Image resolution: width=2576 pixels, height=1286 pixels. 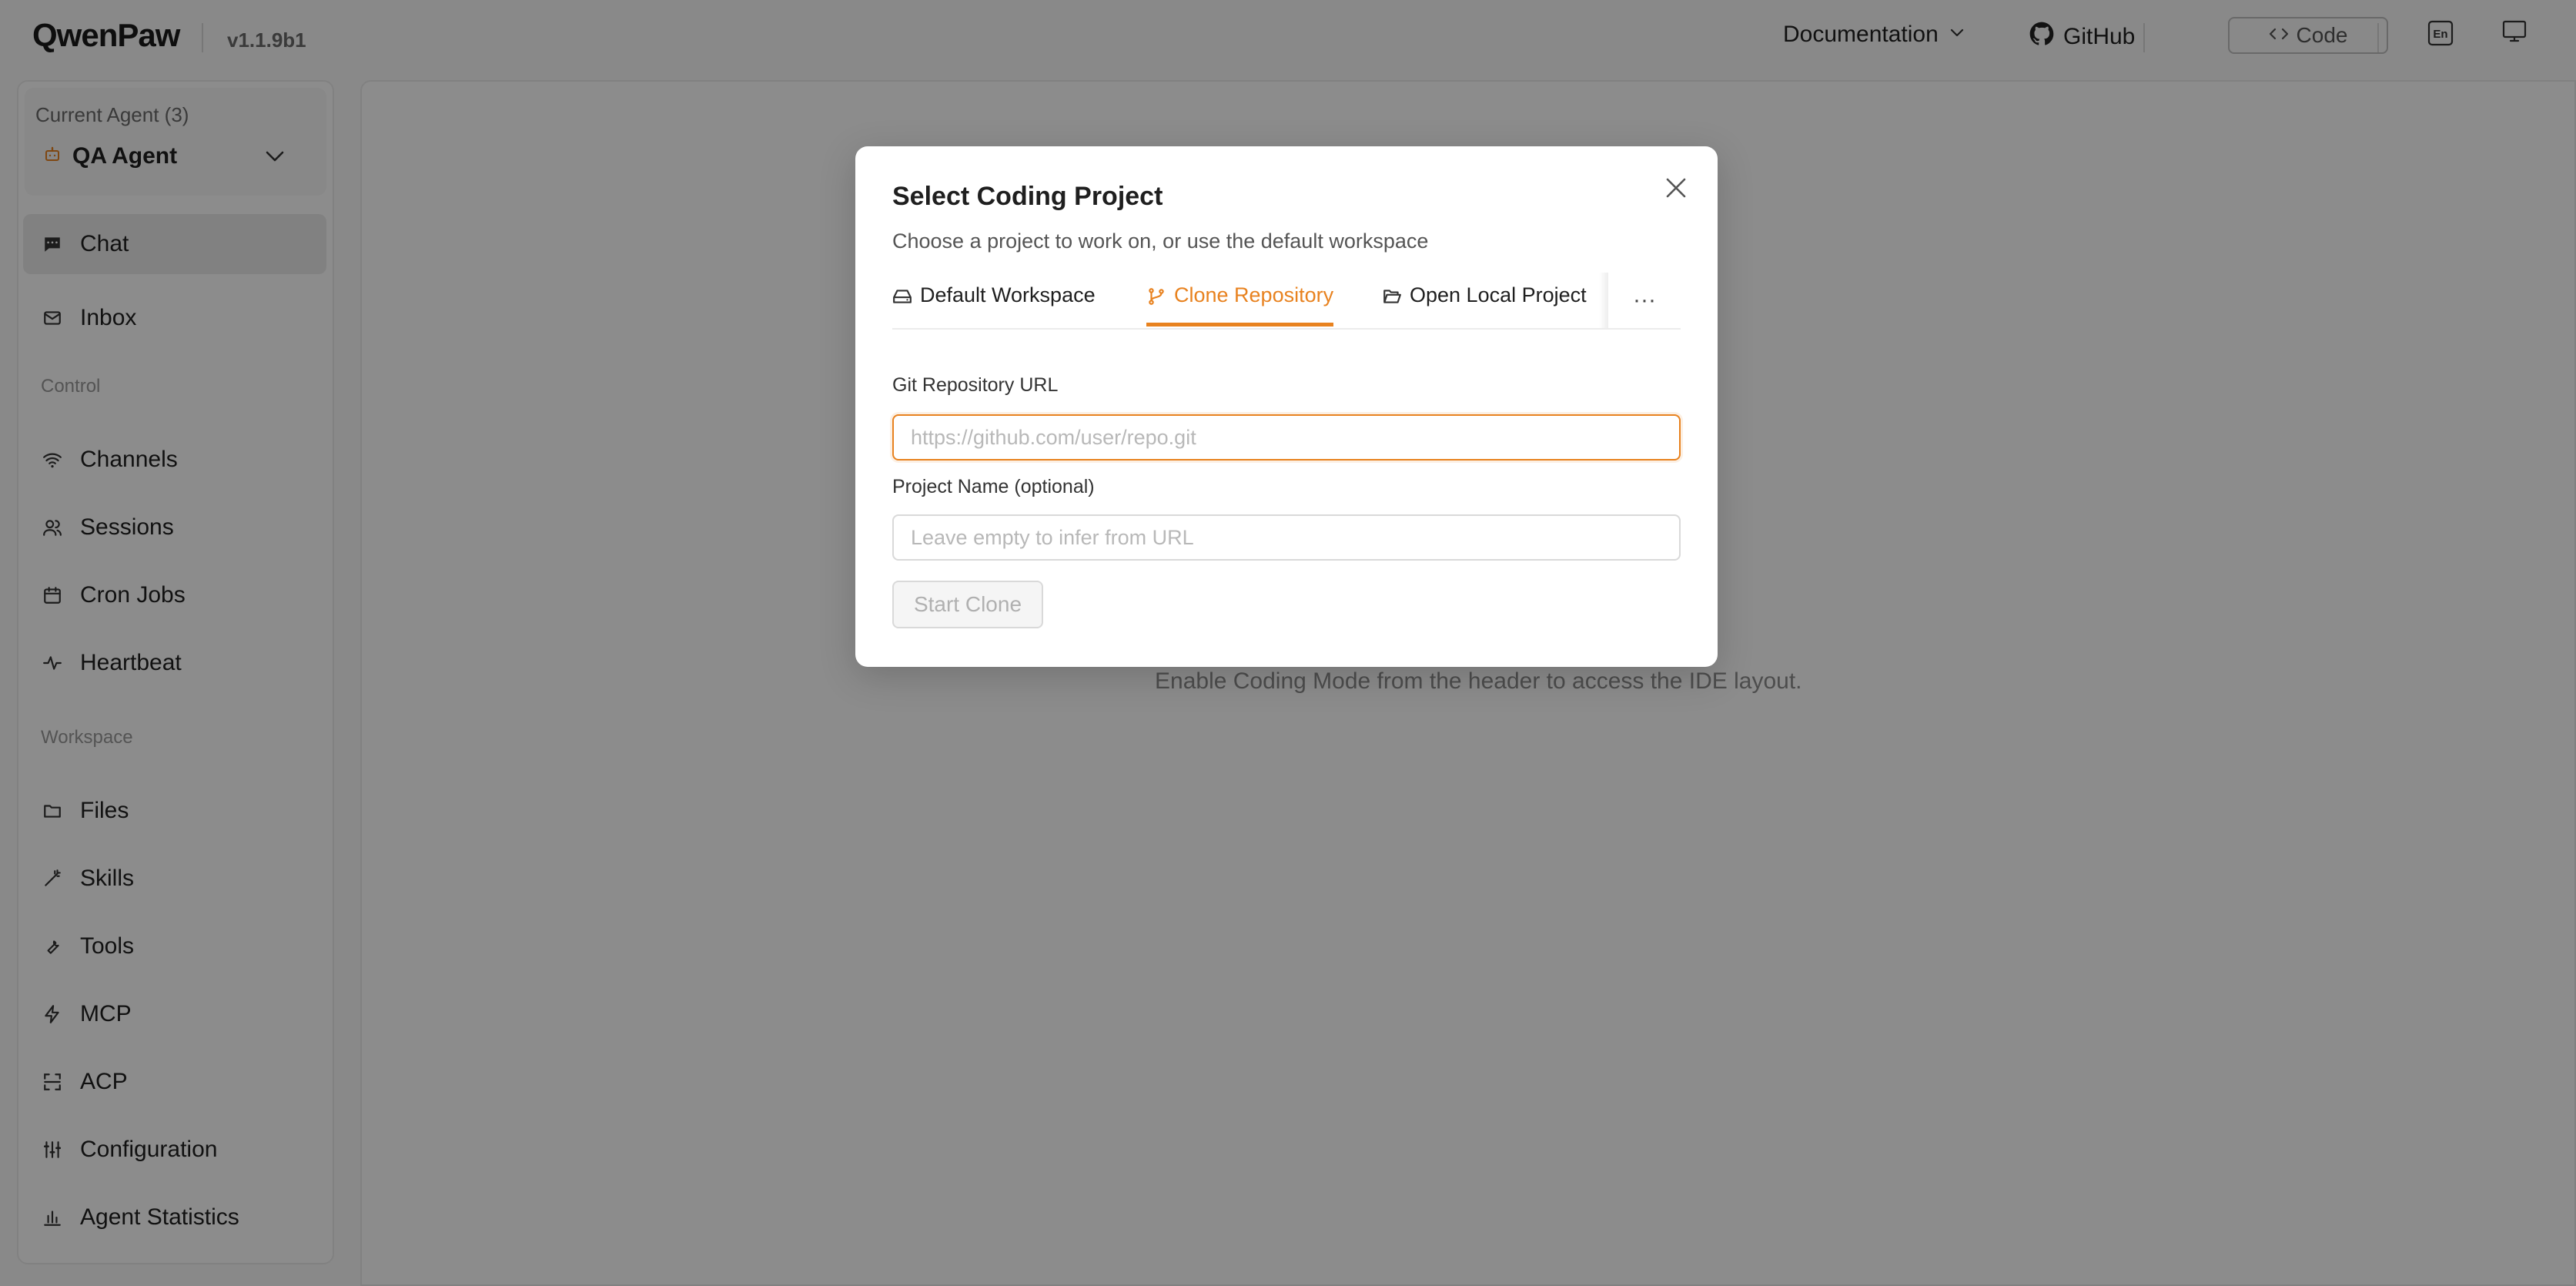 I want to click on project-name-input, so click(x=1287, y=537).